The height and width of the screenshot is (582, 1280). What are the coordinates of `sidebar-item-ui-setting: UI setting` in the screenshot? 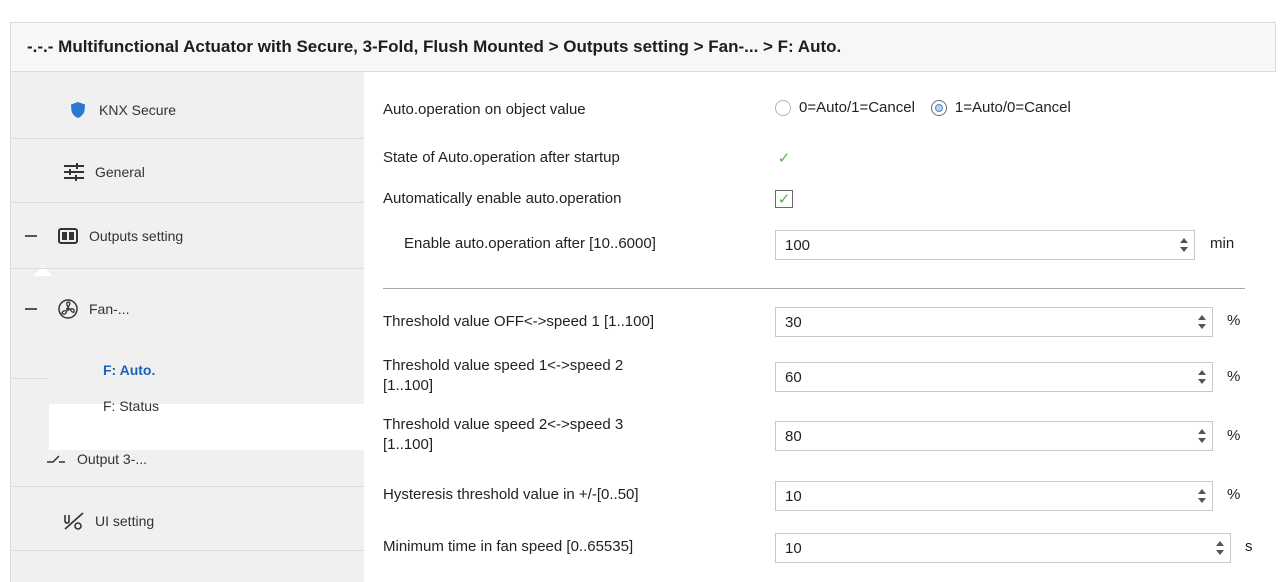 It's located at (108, 521).